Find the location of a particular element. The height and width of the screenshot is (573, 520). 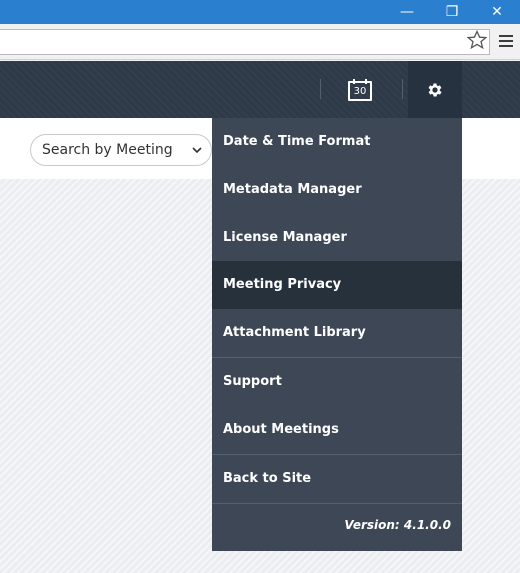

close-window-button: ✕ is located at coordinates (497, 12).